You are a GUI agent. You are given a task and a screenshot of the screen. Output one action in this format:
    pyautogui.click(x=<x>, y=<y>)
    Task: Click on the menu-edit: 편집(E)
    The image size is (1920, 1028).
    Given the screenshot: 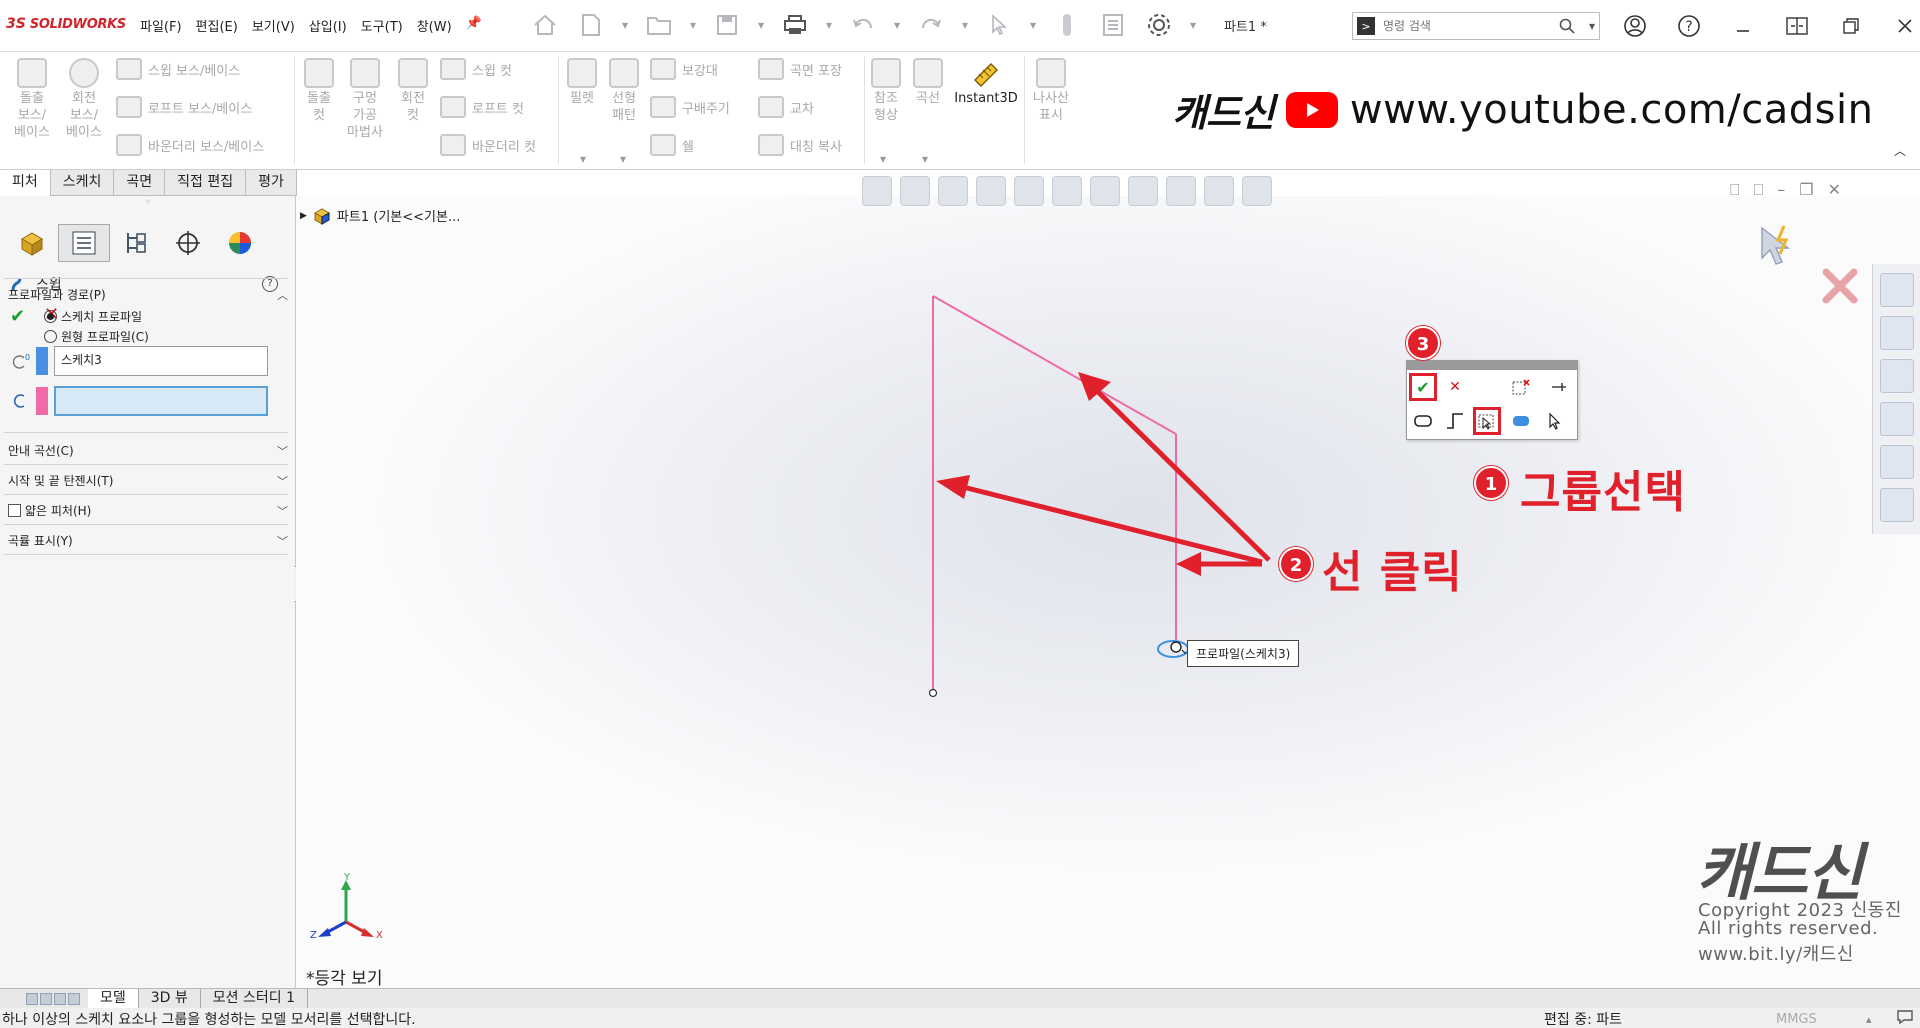 What is the action you would take?
    pyautogui.click(x=217, y=25)
    